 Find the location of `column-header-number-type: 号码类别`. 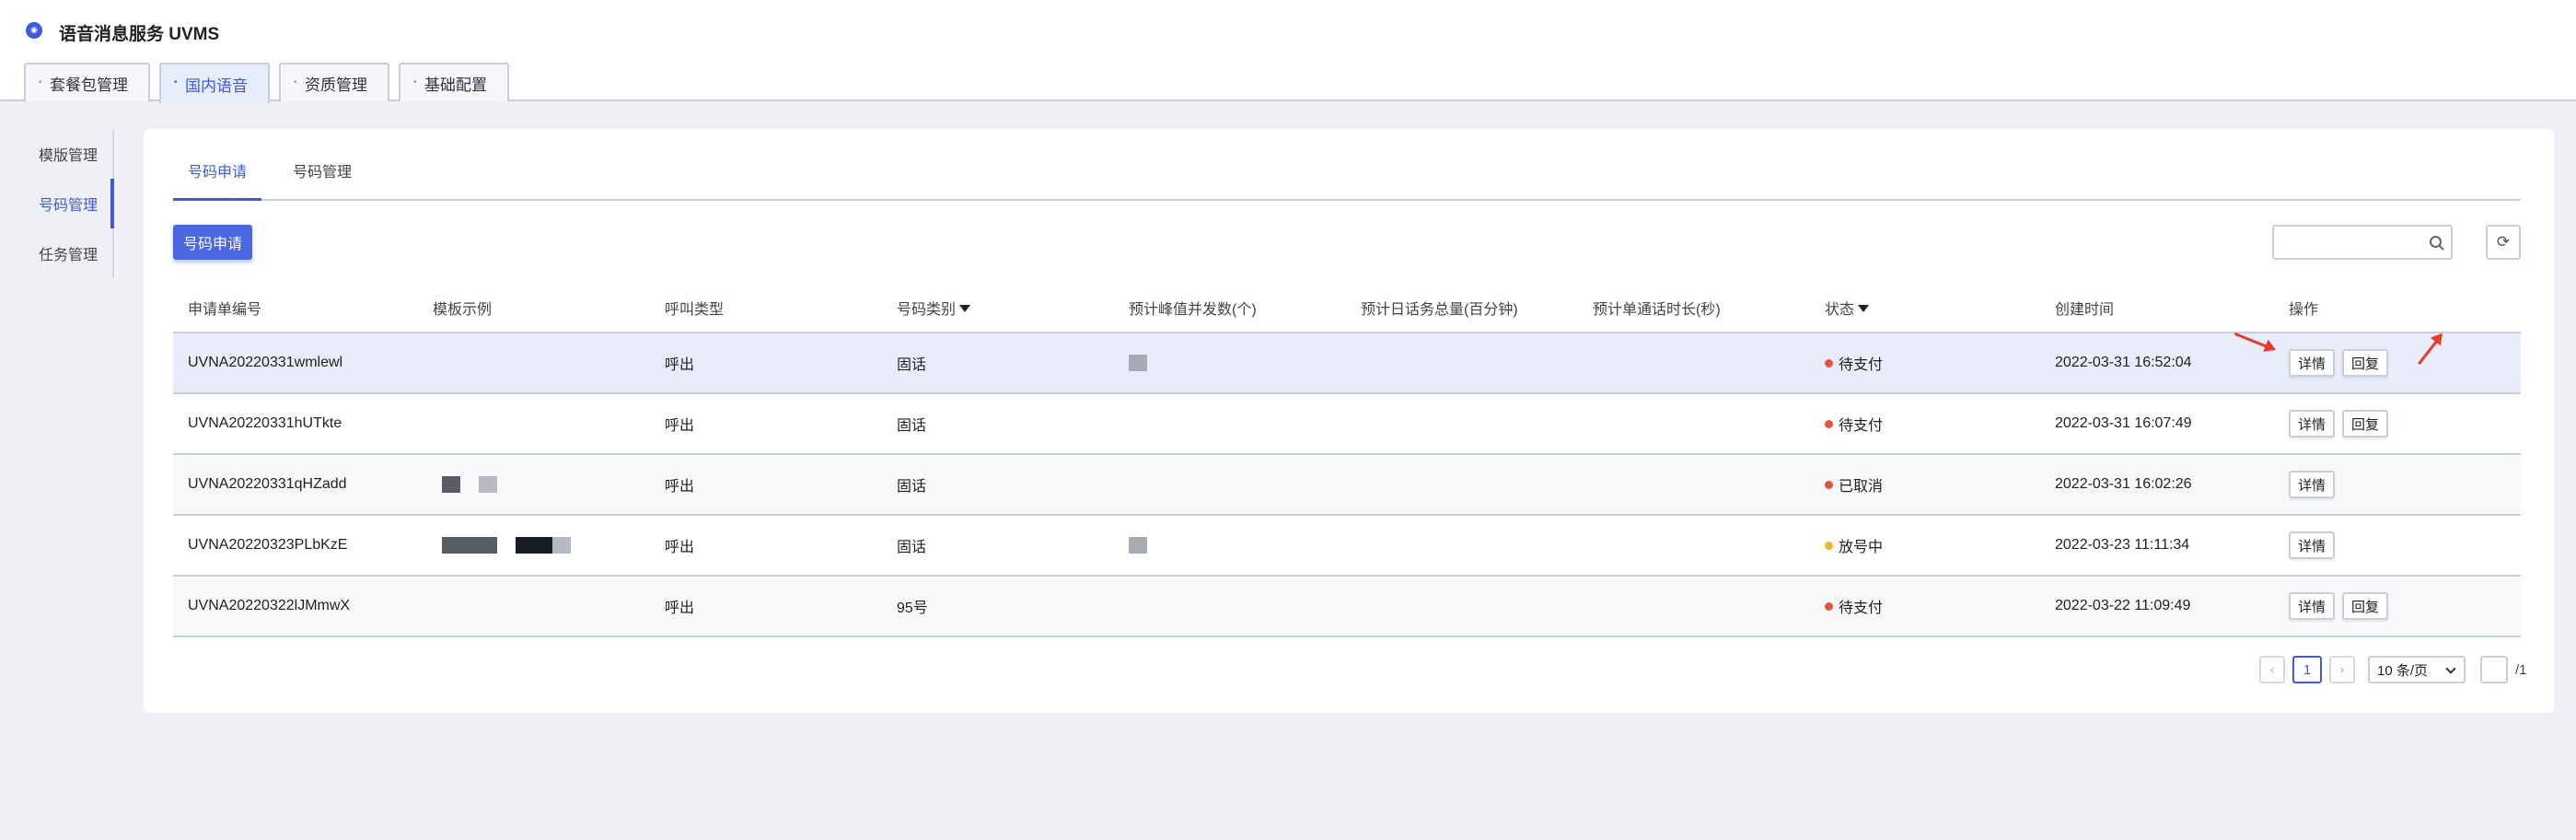

column-header-number-type: 号码类别 is located at coordinates (998, 308).